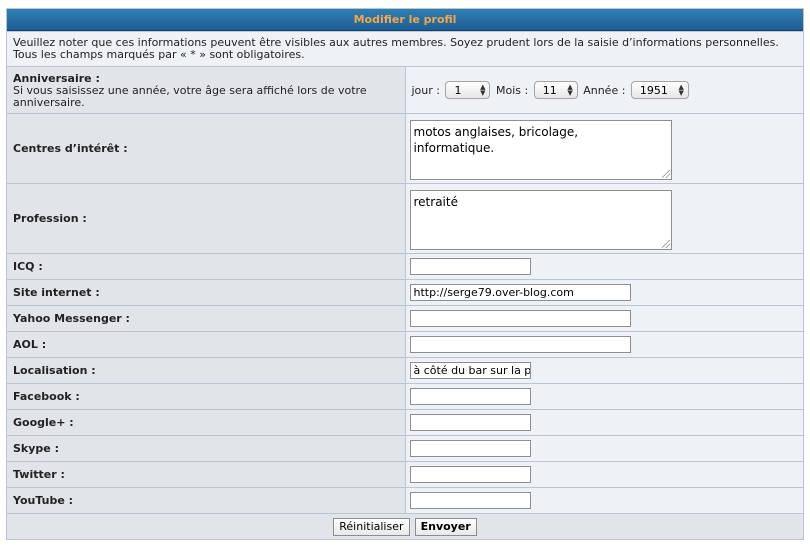 This screenshot has width=810, height=555. What do you see at coordinates (206, 292) in the screenshot?
I see `website-label: Site internet :` at bounding box center [206, 292].